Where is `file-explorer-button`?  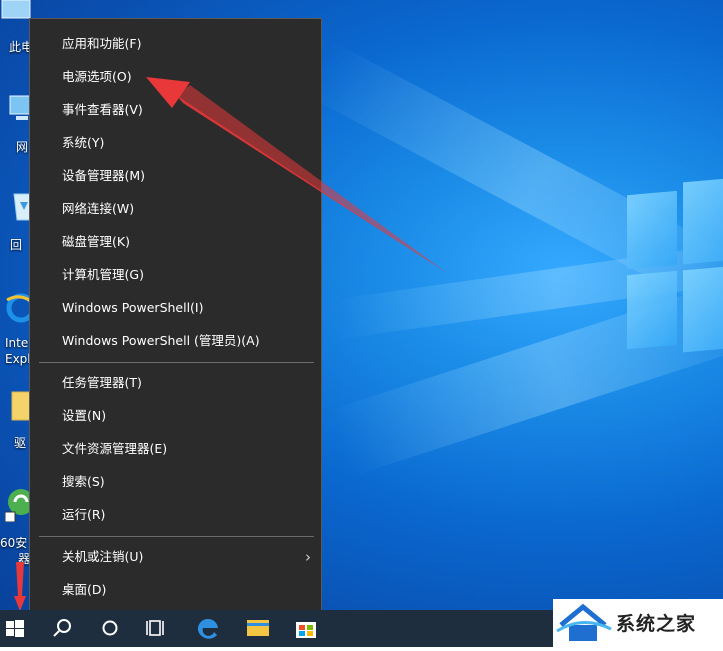 file-explorer-button is located at coordinates (258, 628).